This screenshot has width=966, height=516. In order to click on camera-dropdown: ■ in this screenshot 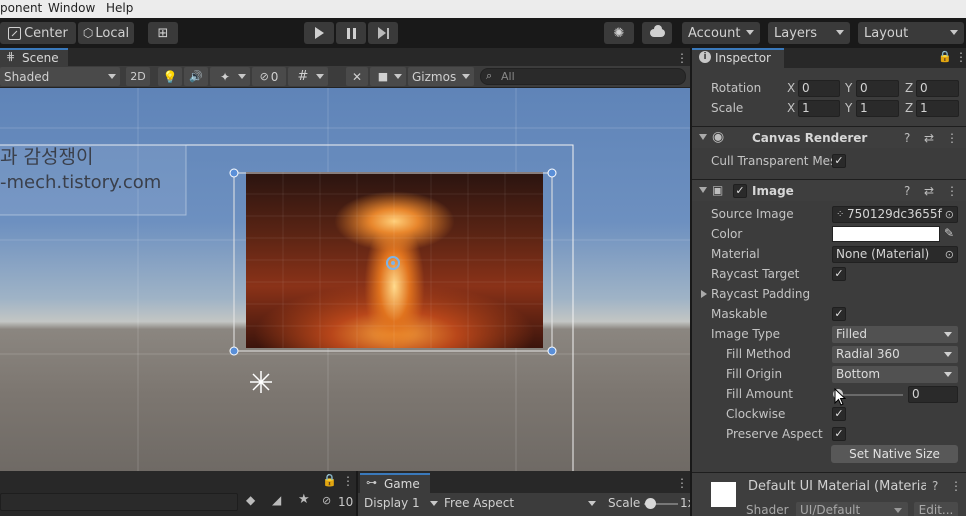, I will do `click(388, 76)`.